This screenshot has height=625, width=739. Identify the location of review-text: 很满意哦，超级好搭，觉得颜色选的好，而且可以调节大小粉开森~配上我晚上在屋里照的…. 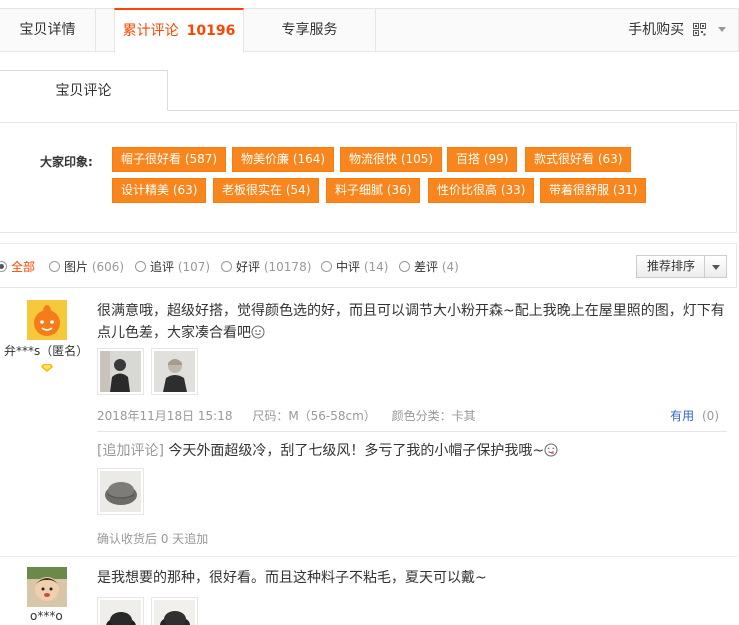
(415, 322).